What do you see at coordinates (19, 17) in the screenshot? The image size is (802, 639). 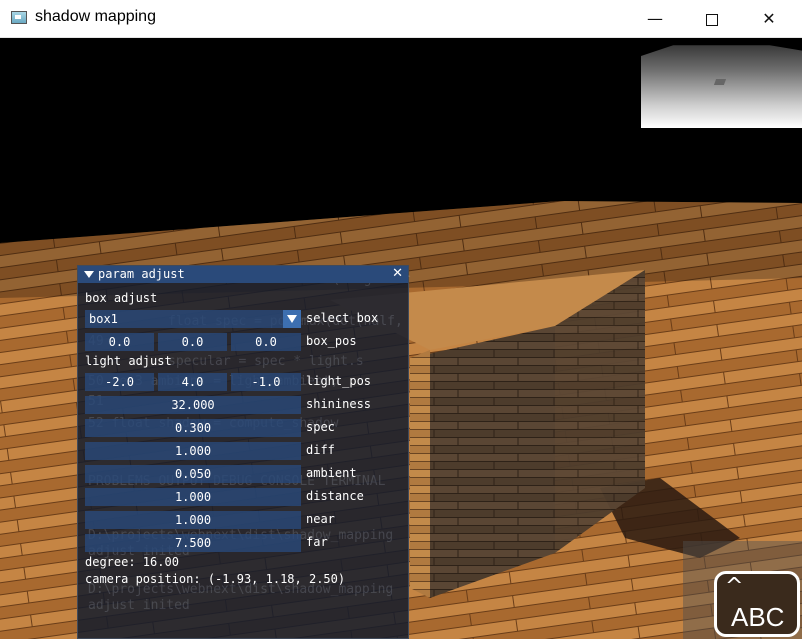 I see `app-window-icon` at bounding box center [19, 17].